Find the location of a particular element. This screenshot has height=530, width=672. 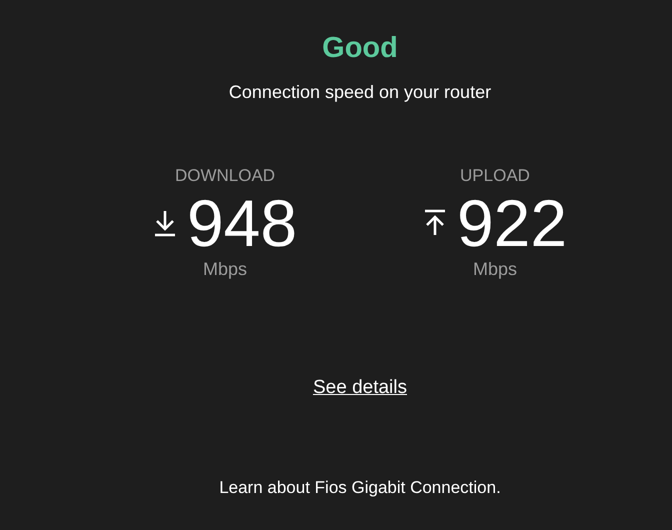

learn-more-link: Learn about Fios Gigabit Connection. is located at coordinates (360, 487).